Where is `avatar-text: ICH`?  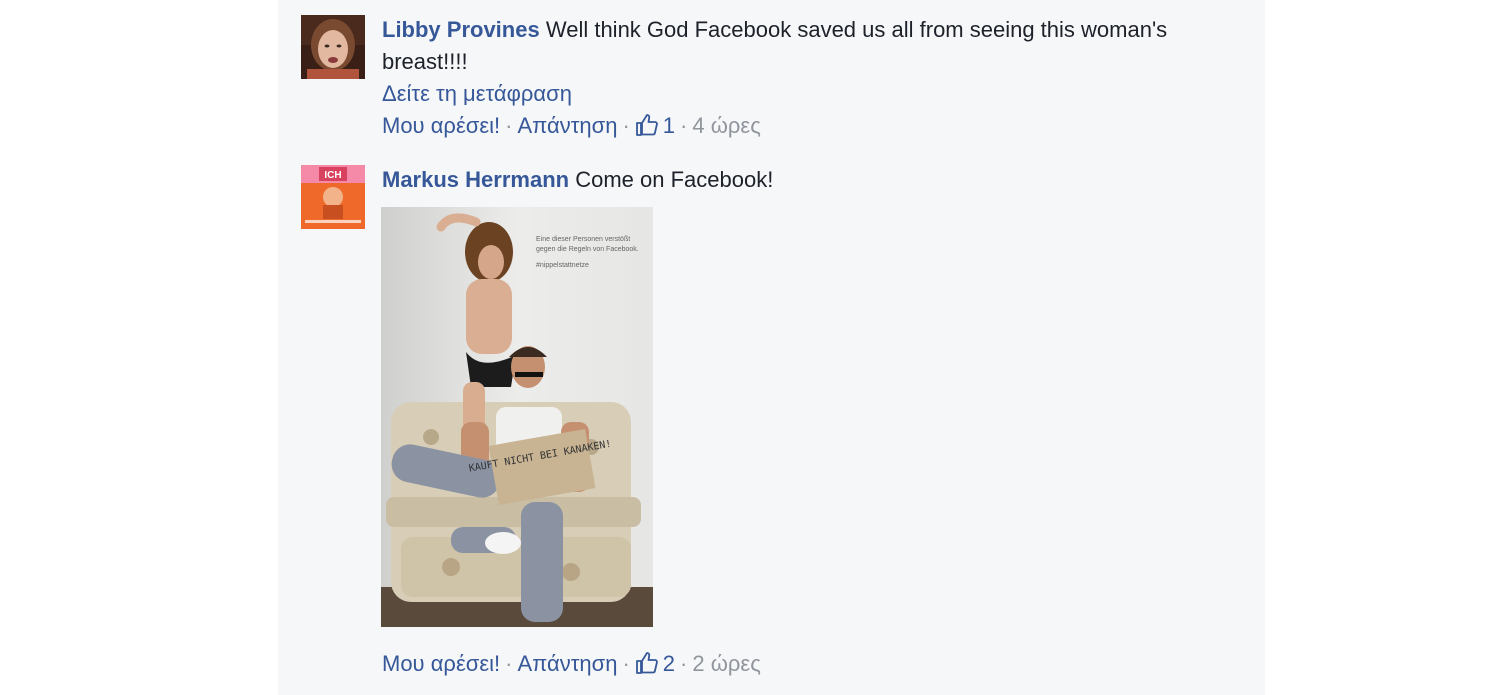
avatar-text: ICH is located at coordinates (332, 175).